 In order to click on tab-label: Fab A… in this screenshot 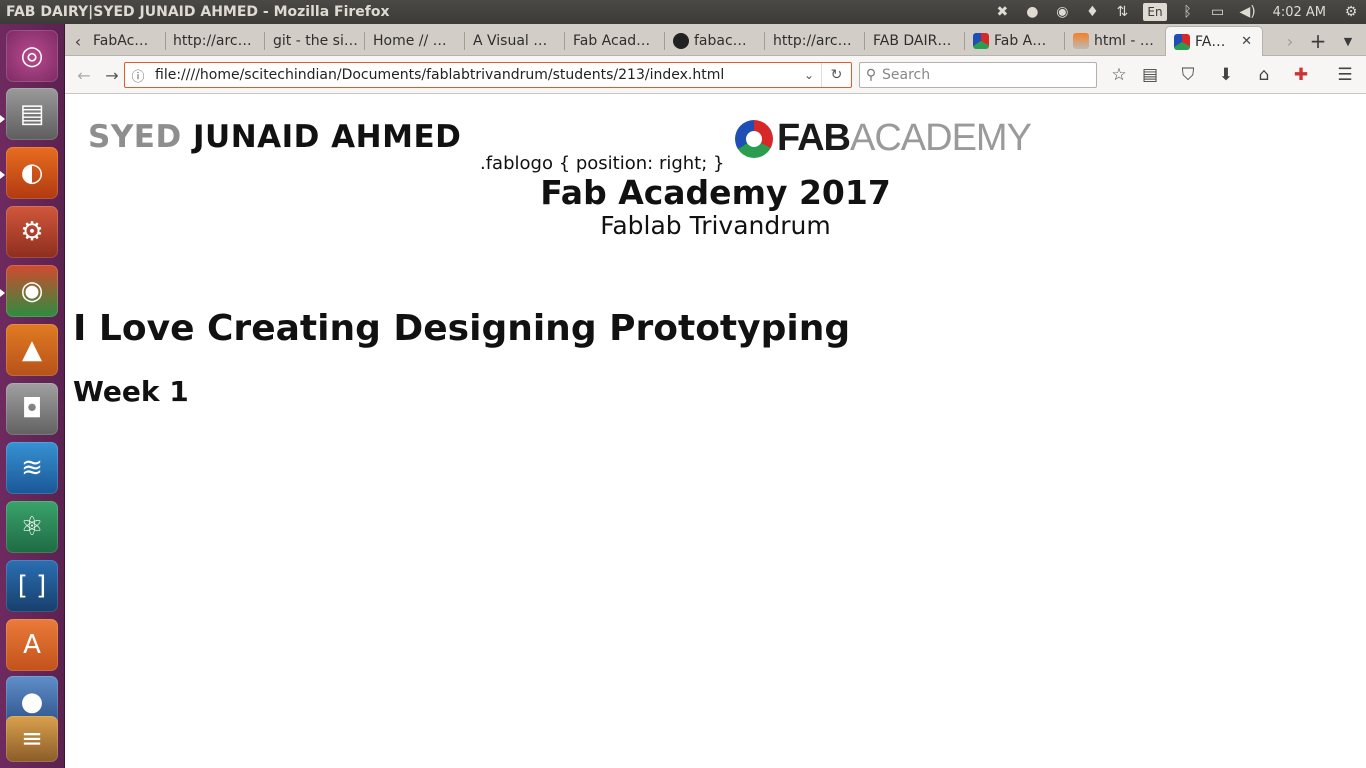, I will do `click(1020, 41)`.